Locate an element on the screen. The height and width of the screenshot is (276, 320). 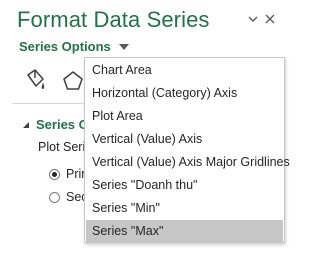
collapse-chevron-icon is located at coordinates (253, 19).